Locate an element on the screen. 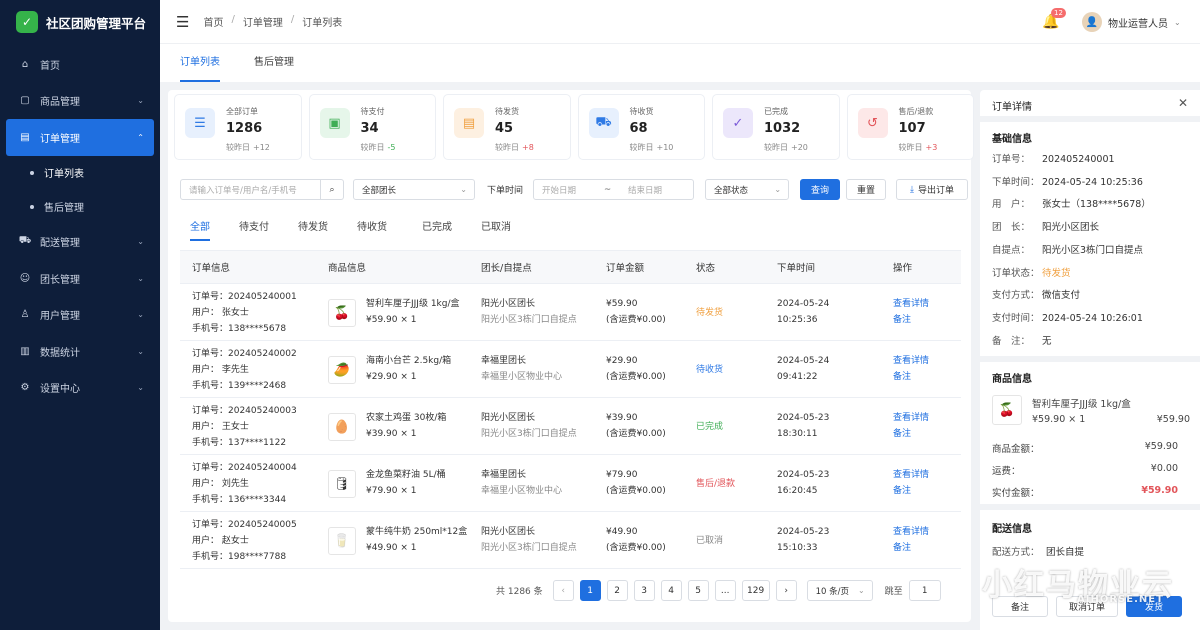  query-button: 查询 is located at coordinates (820, 189).